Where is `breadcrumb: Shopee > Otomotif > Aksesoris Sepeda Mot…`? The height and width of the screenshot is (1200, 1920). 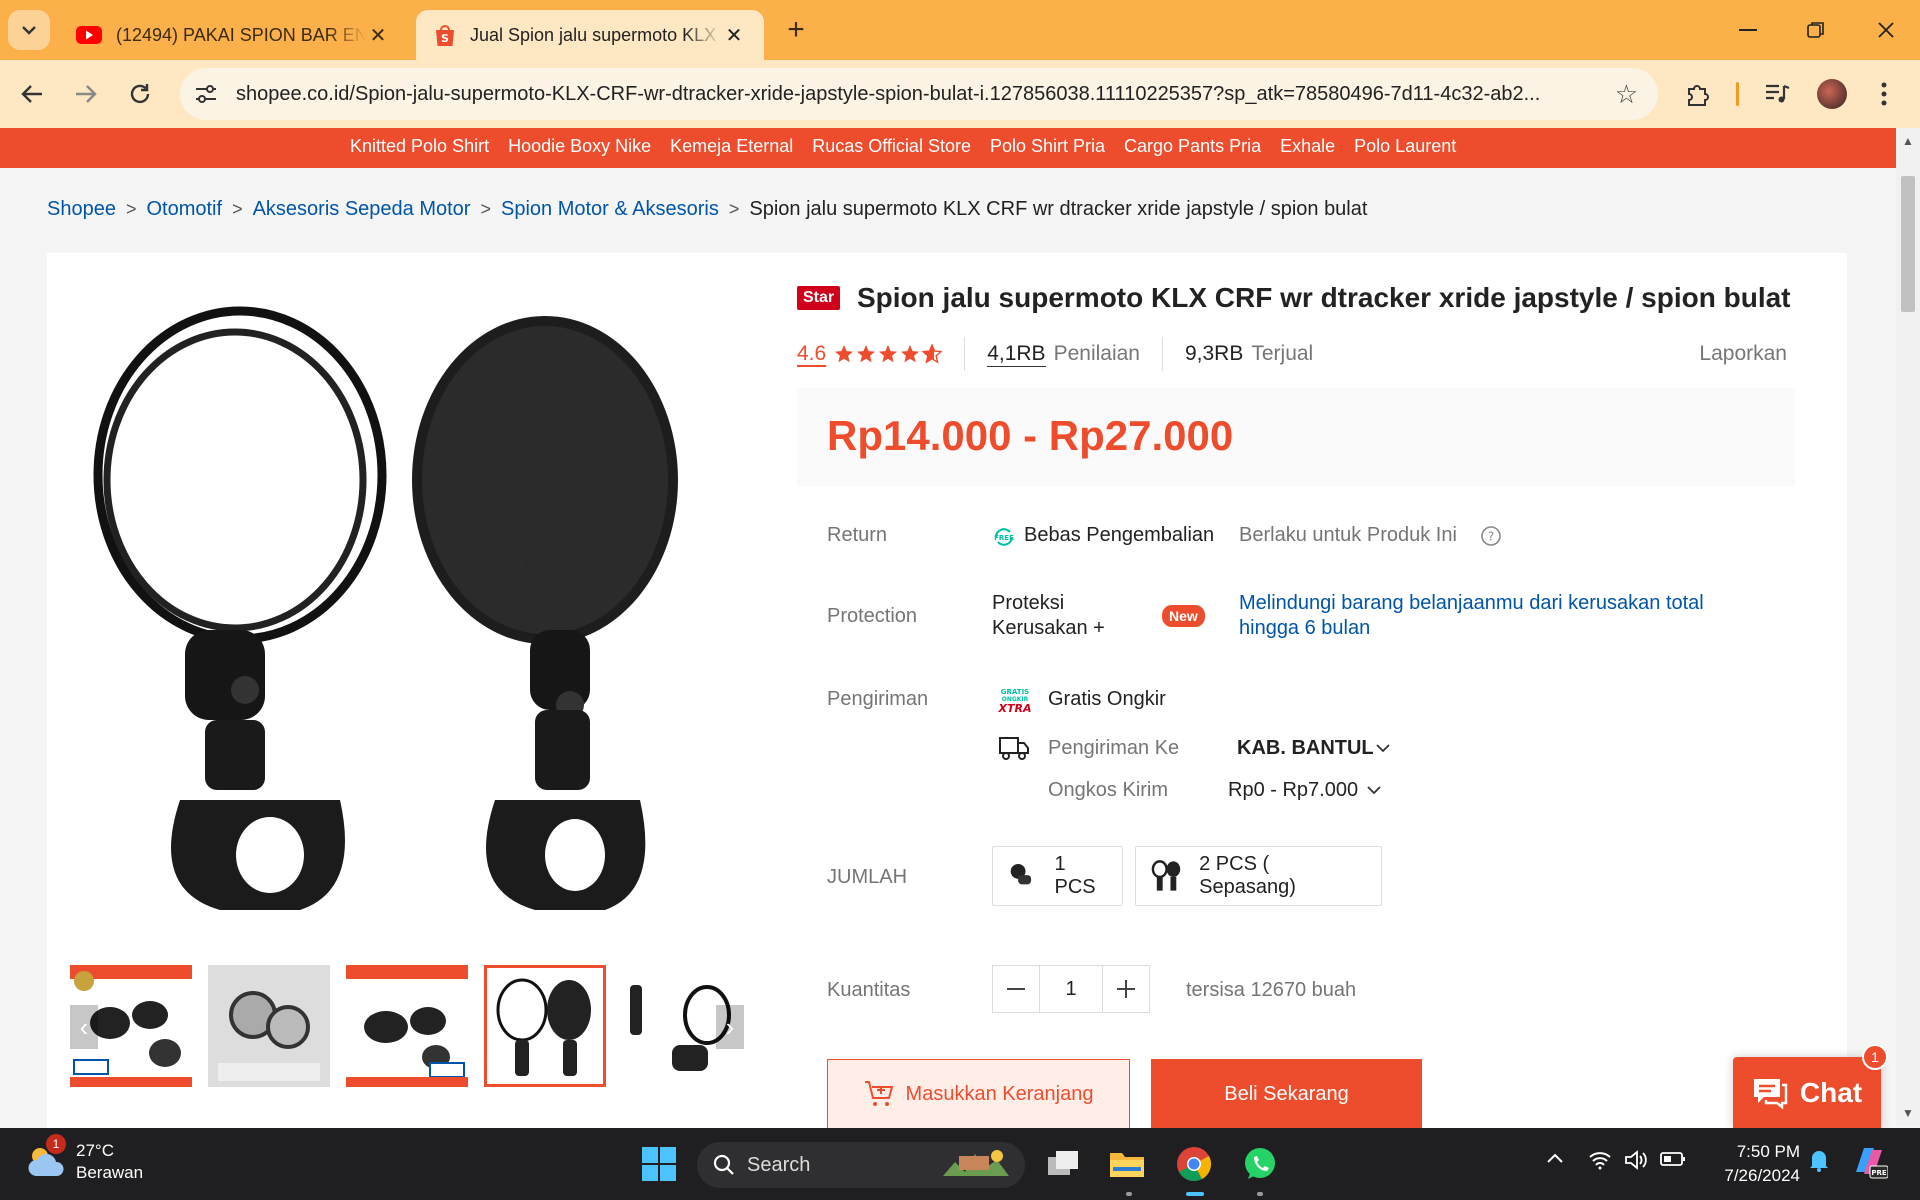
breadcrumb: Shopee > Otomotif > Aksesoris Sepeda Mot… is located at coordinates (707, 209).